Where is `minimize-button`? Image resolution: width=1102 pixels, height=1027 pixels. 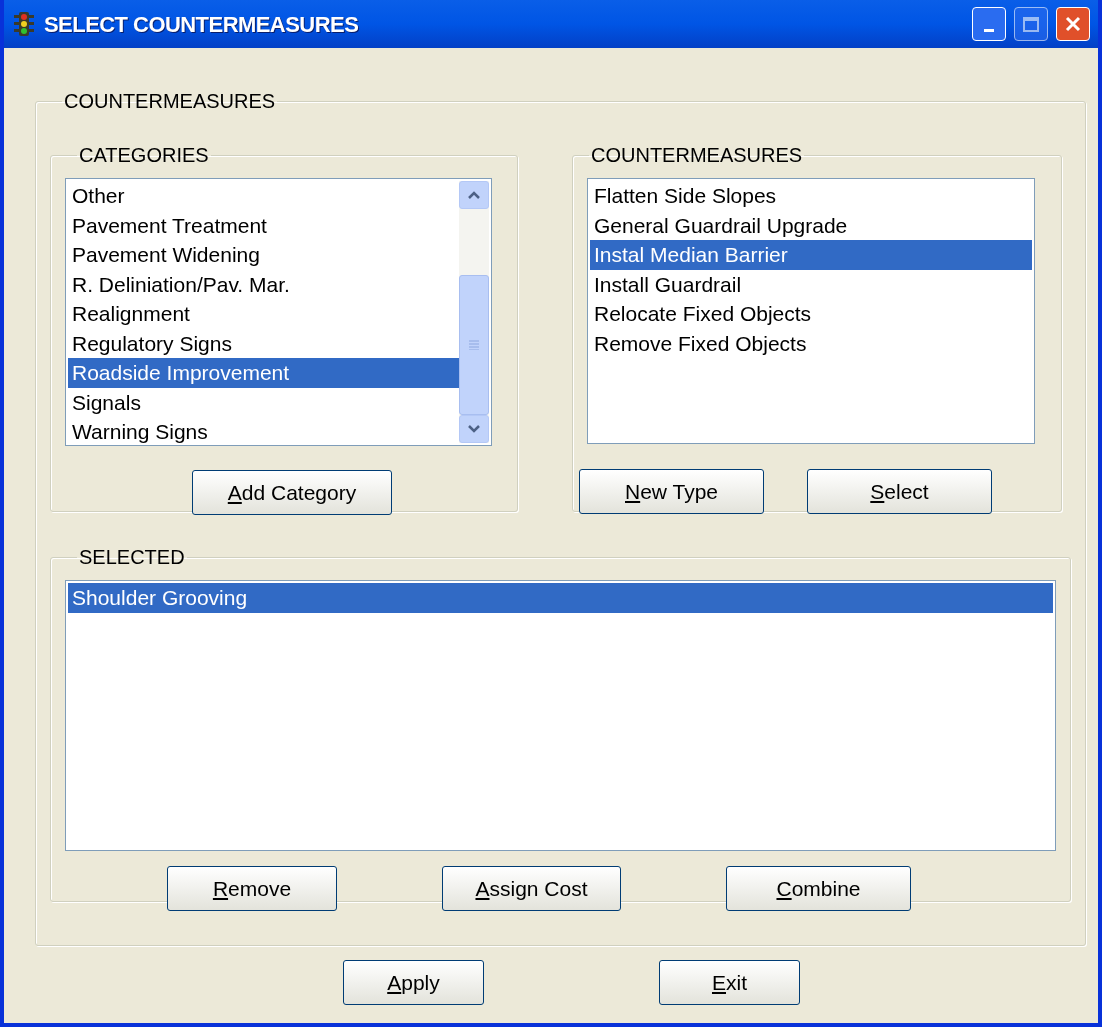
minimize-button is located at coordinates (989, 24).